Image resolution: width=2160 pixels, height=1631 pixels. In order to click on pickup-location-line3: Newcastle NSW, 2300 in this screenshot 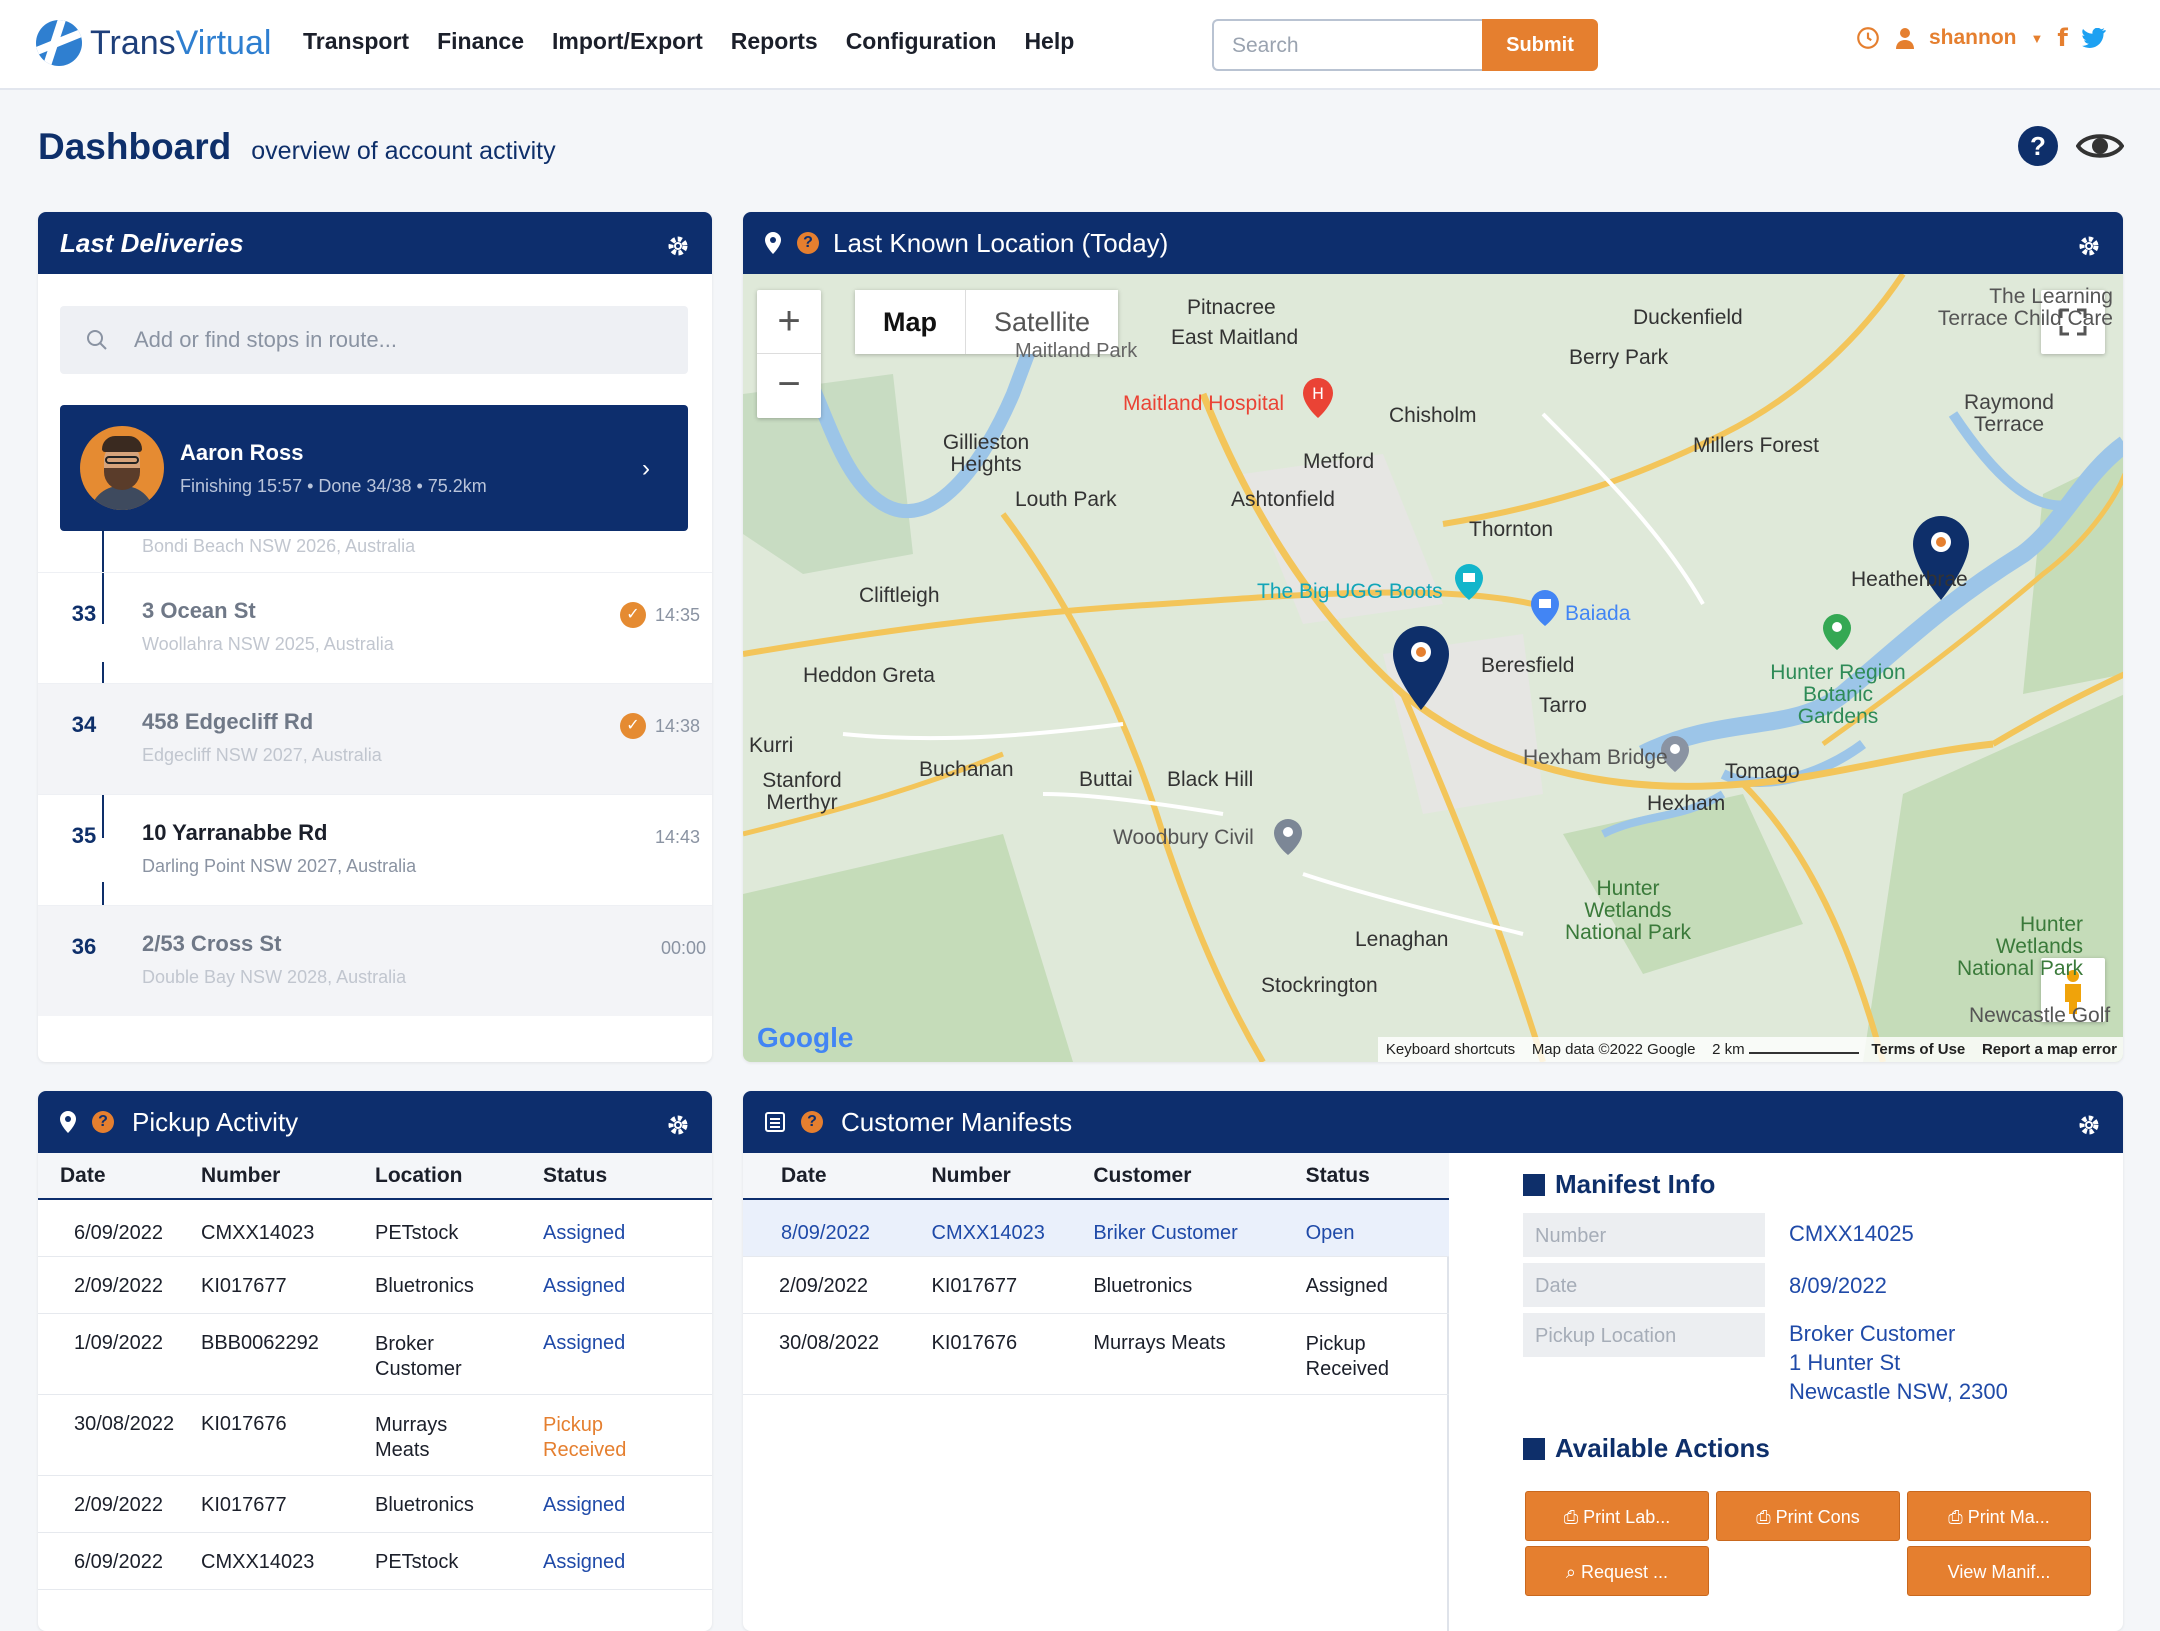, I will do `click(1898, 1391)`.